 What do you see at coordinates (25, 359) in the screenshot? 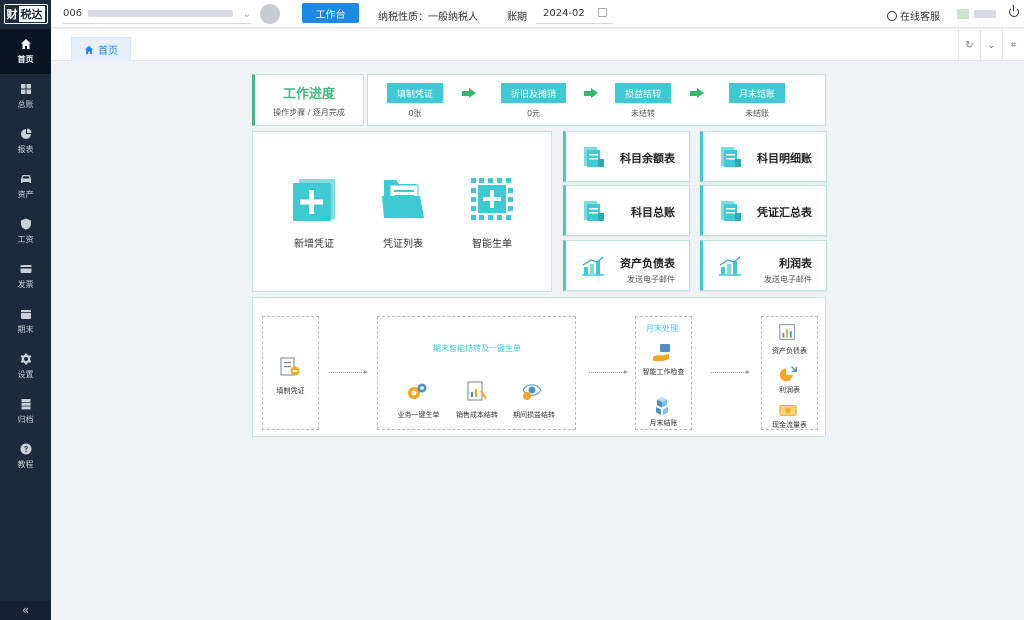
I see `gear-icon` at bounding box center [25, 359].